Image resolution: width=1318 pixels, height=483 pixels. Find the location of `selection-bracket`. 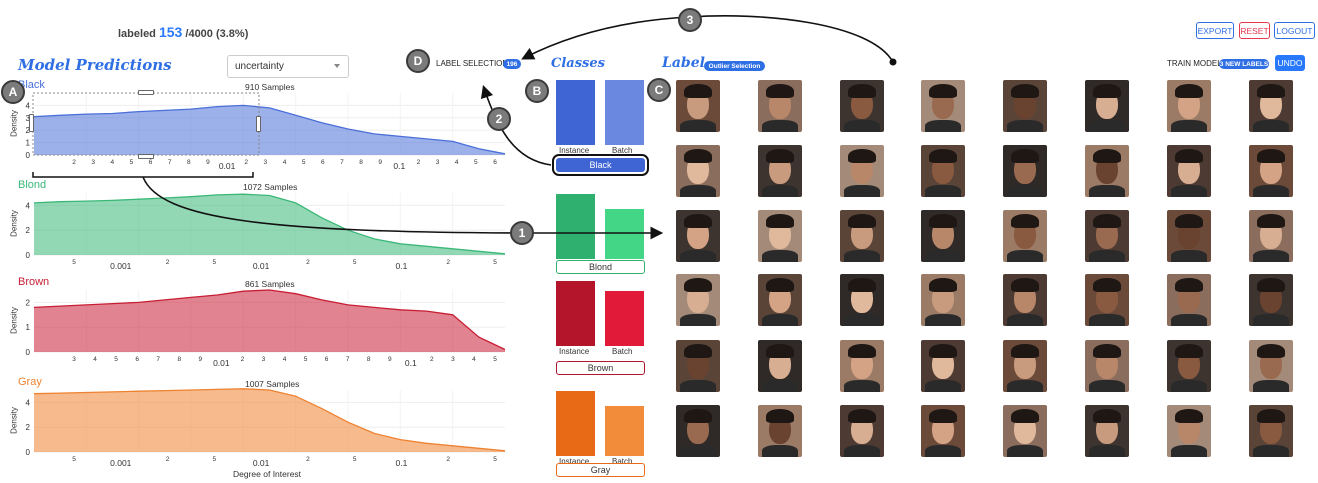

selection-bracket is located at coordinates (143, 175).